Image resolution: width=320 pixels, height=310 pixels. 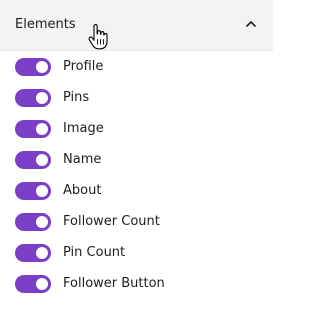 I want to click on hand-pointer-icon, so click(x=98, y=37).